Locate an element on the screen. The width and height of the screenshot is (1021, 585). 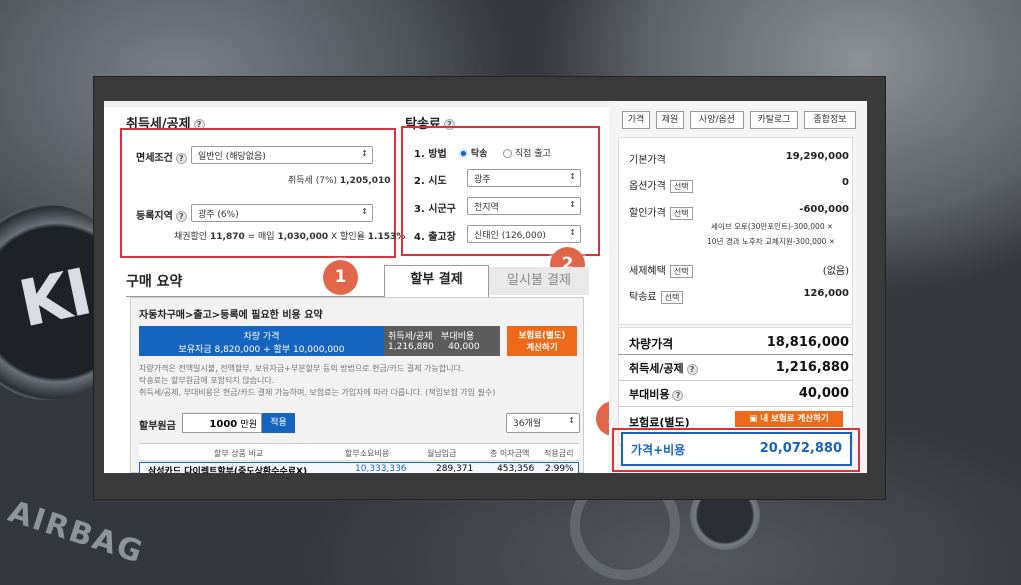
months-select: 36개월 is located at coordinates (543, 423).